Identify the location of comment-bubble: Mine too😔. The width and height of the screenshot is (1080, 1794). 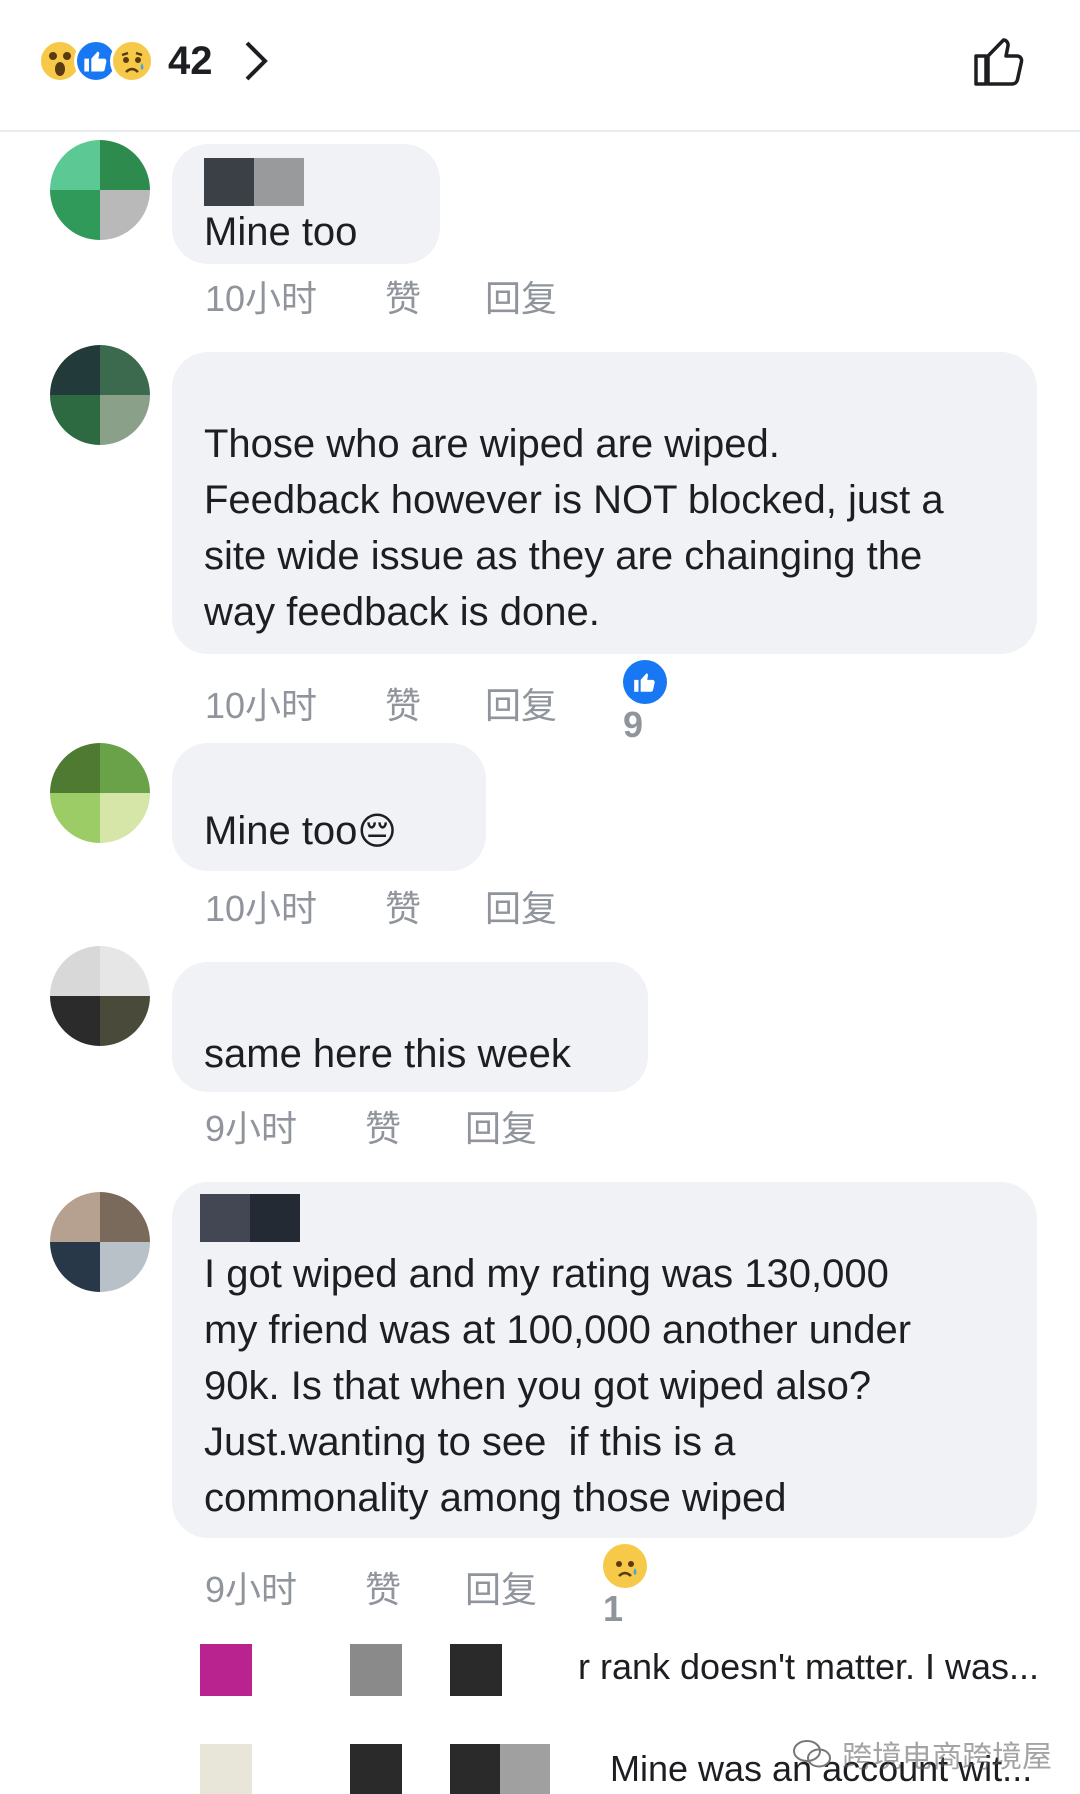
(329, 807).